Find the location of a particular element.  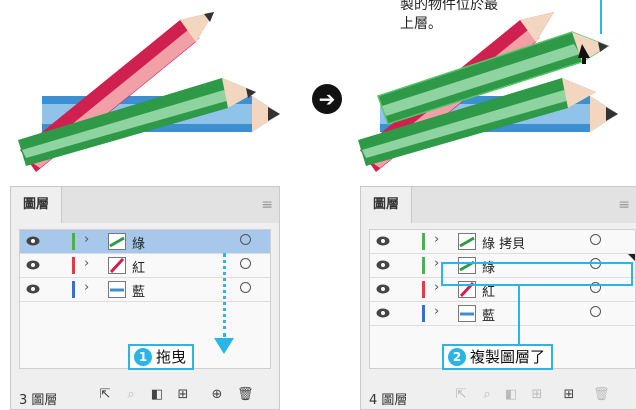

annotation-line is located at coordinates (519, 315).